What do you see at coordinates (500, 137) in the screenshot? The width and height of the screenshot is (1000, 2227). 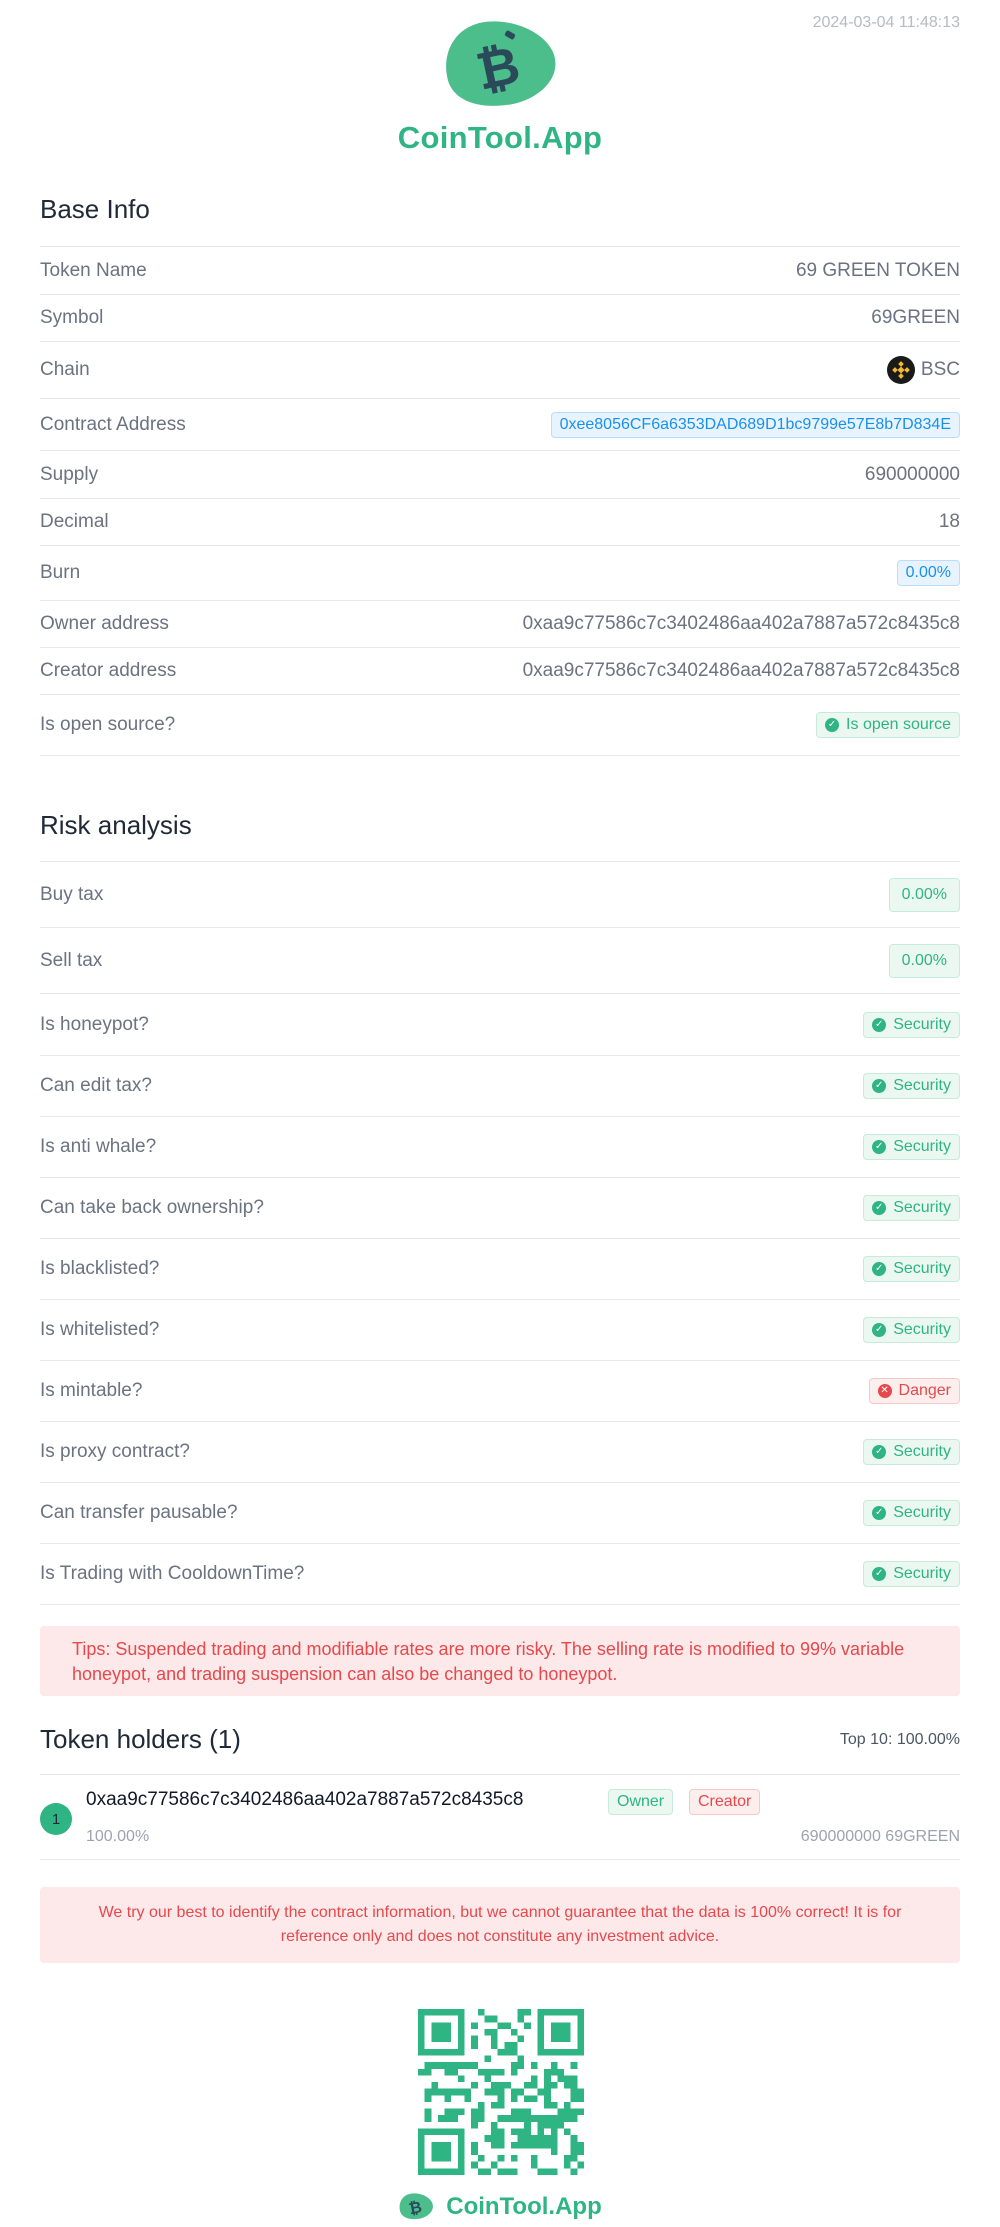 I see `brand-name: CoinTool.App` at bounding box center [500, 137].